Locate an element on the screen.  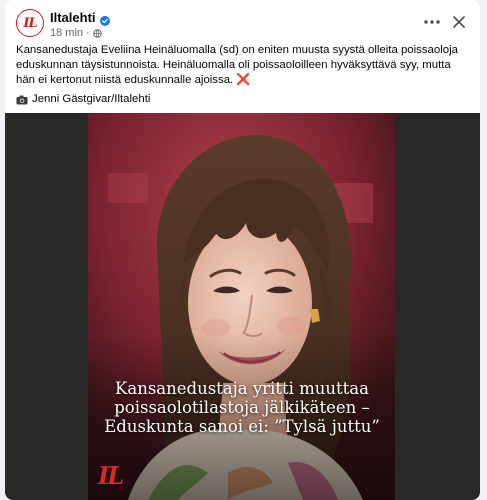
photo-credit-text: Jenni Gästgivar/Iltalehti is located at coordinates (91, 99).